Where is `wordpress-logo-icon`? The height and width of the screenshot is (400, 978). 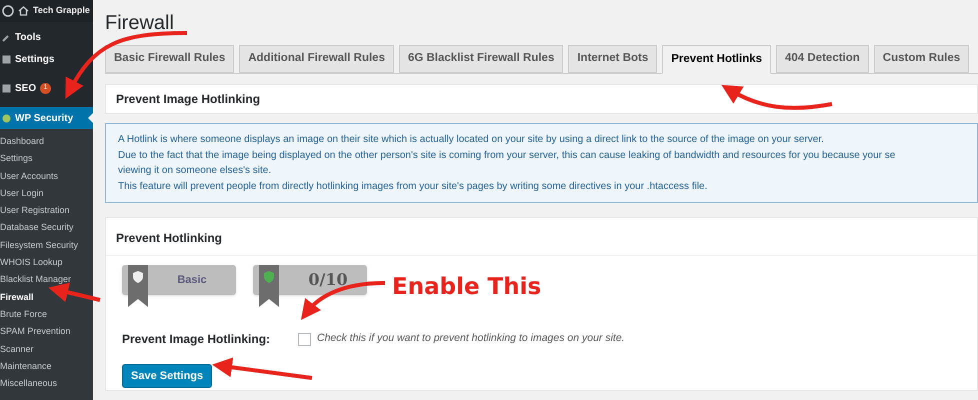 wordpress-logo-icon is located at coordinates (8, 11).